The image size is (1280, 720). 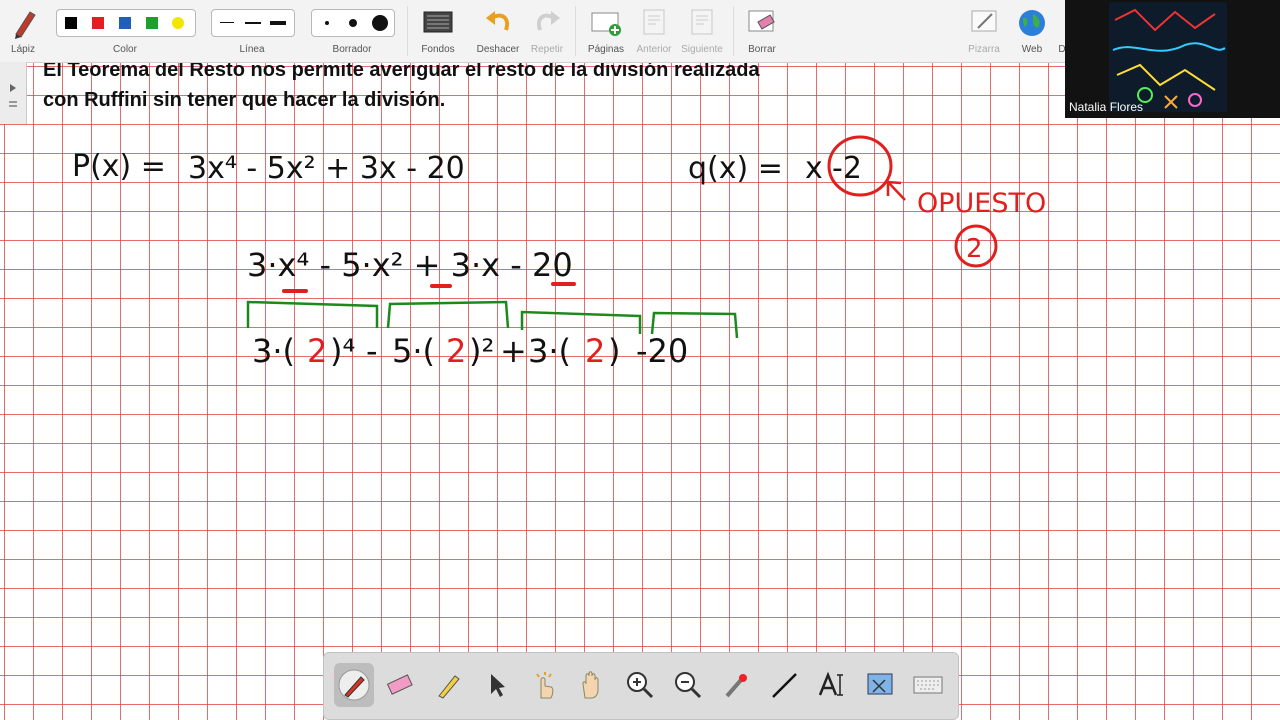 What do you see at coordinates (548, 24) in the screenshot?
I see `redo-icon` at bounding box center [548, 24].